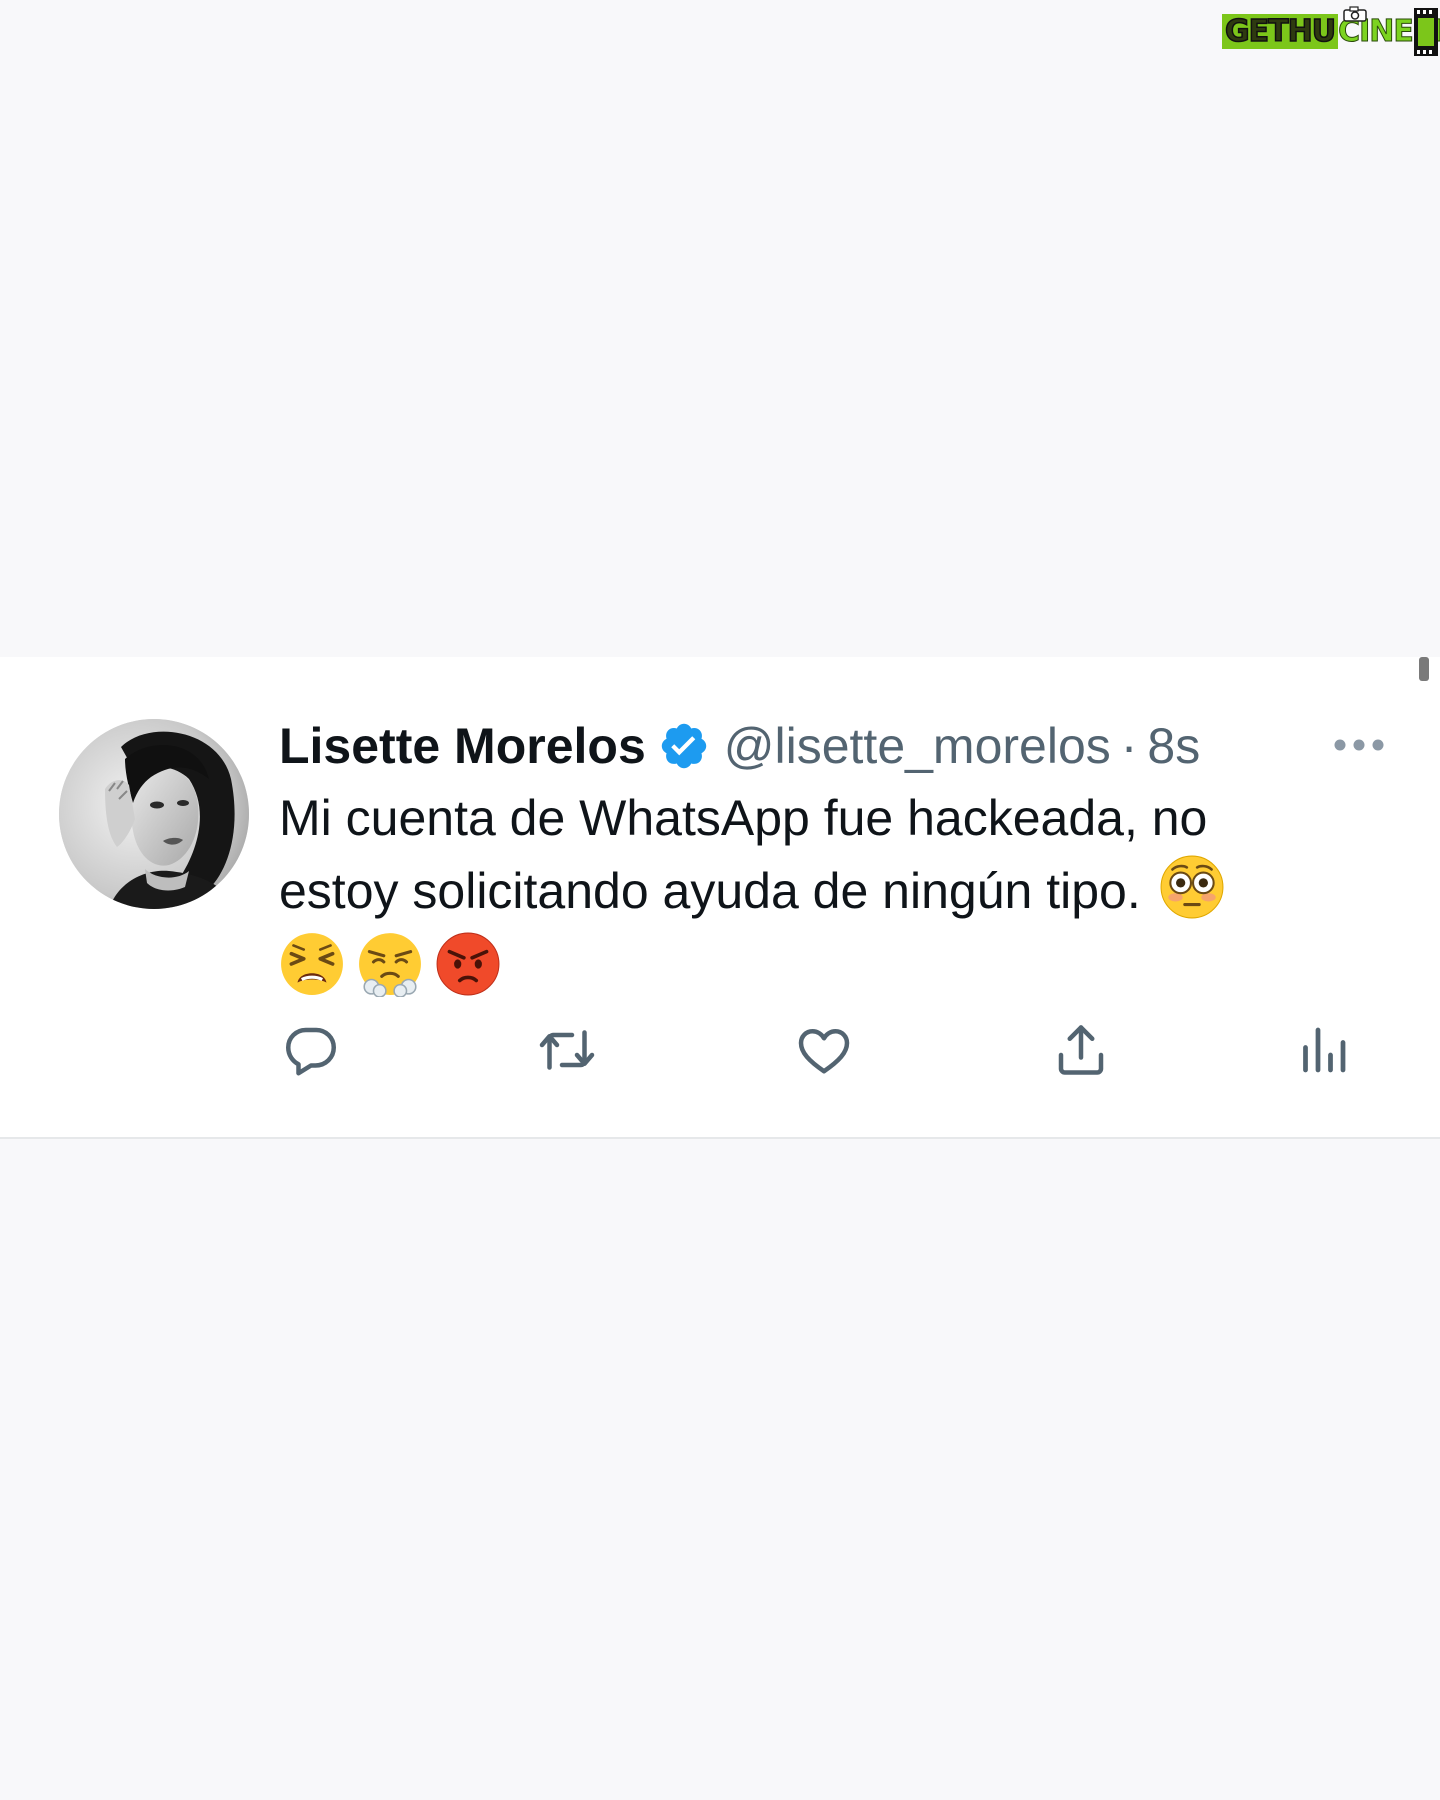 This screenshot has width=1440, height=1800. I want to click on more-options-button, so click(1359, 745).